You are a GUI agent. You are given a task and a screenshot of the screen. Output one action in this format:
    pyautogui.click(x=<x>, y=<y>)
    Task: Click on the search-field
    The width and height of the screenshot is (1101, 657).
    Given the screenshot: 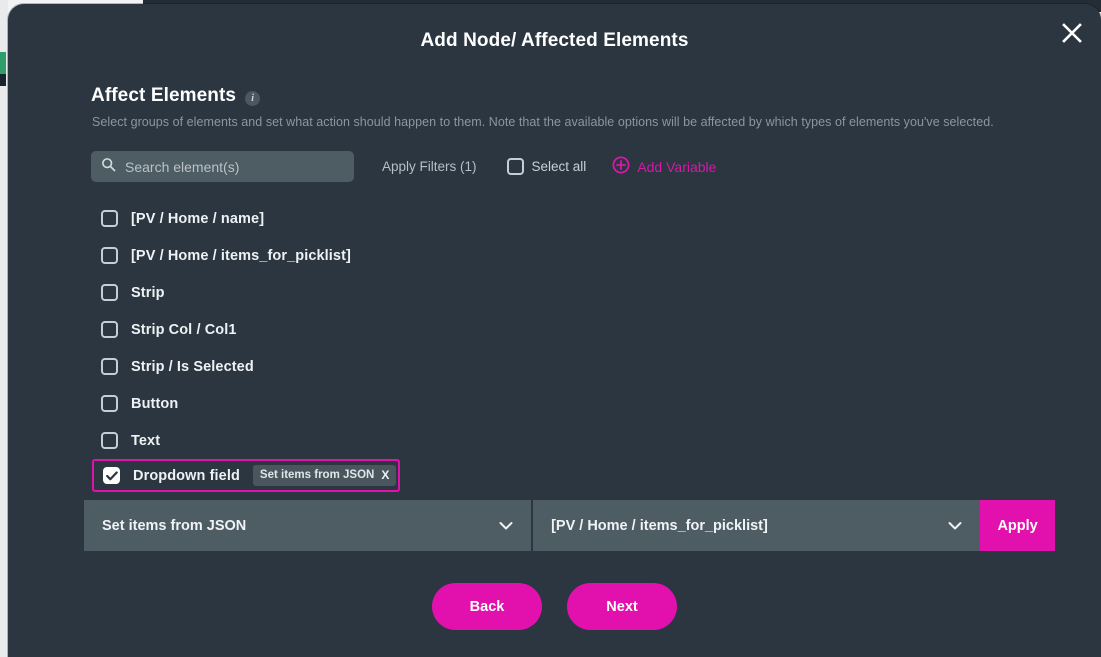 What is the action you would take?
    pyautogui.click(x=222, y=166)
    